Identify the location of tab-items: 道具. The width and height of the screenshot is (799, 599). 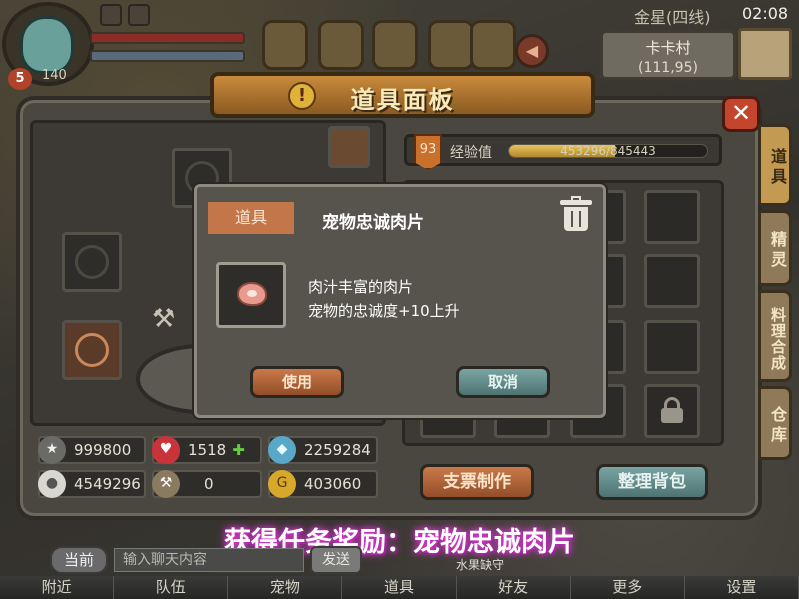
(775, 165).